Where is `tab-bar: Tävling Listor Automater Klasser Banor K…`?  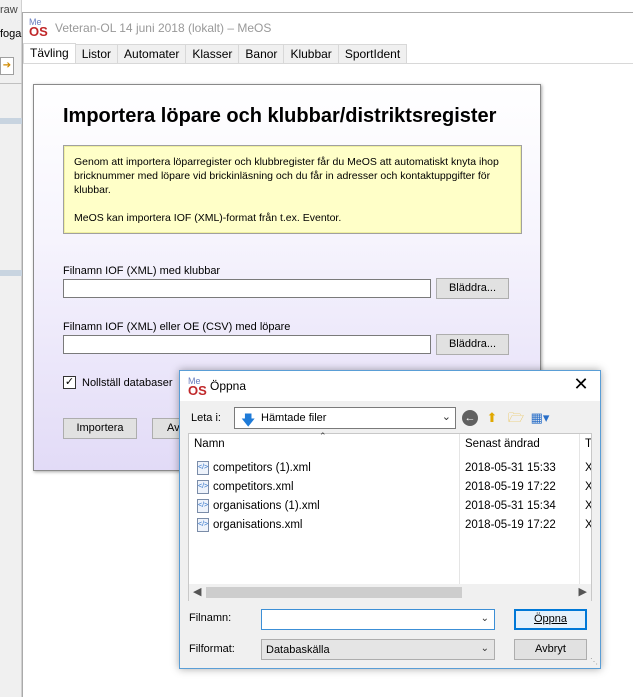
tab-bar: Tävling Listor Automater Klasser Banor K… is located at coordinates (215, 53).